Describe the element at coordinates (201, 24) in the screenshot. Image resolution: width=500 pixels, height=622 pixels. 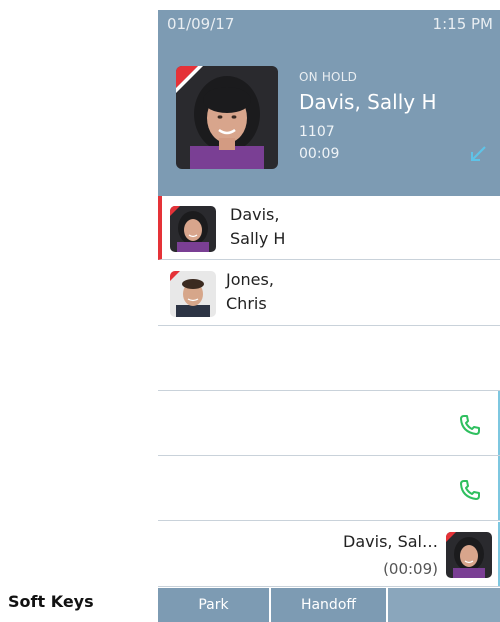
I see `status-date: 01/09/17` at that location.